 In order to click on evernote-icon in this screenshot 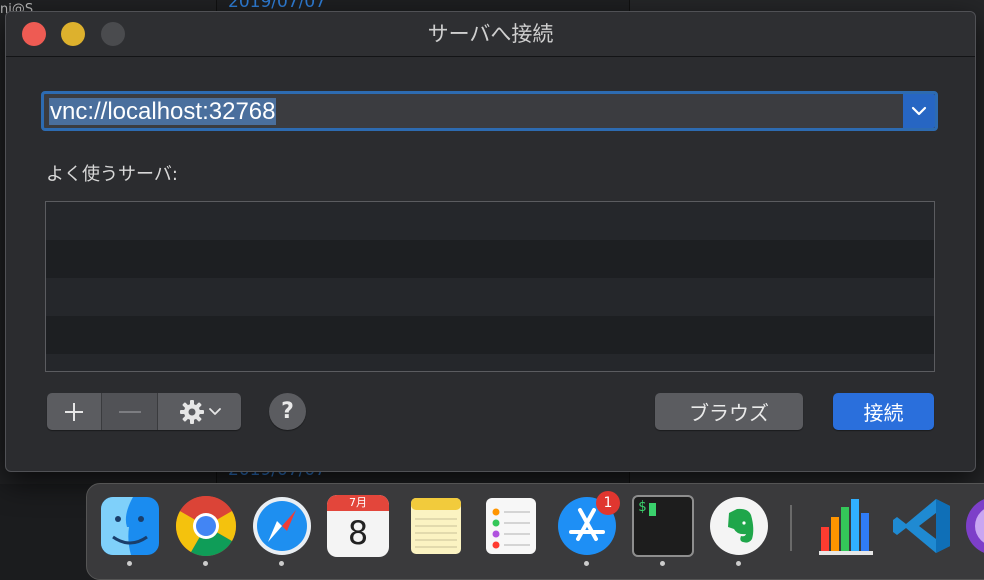, I will do `click(739, 526)`.